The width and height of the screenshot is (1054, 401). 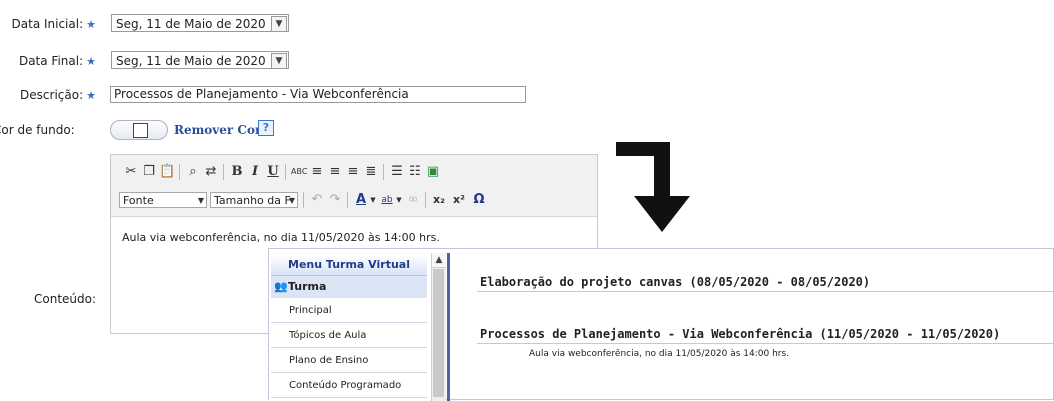 I want to click on find-icon: ⌕, so click(x=193, y=172).